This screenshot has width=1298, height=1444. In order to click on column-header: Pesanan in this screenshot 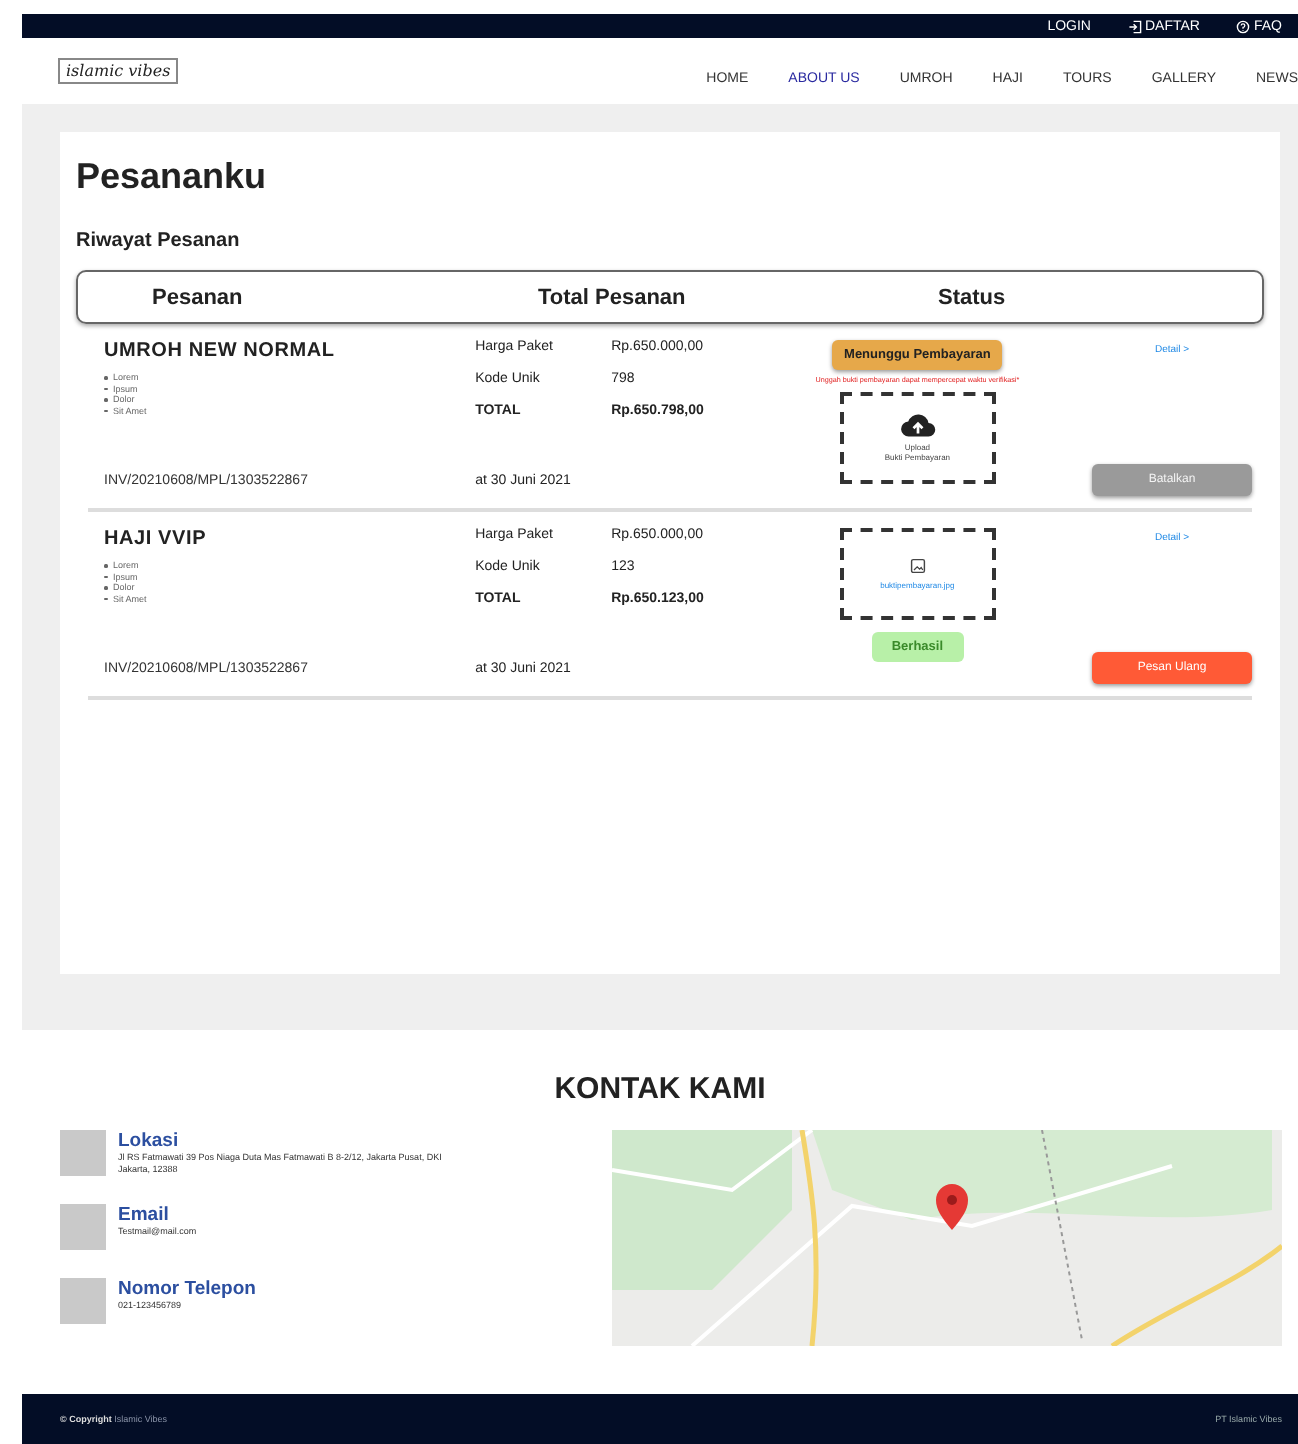, I will do `click(198, 297)`.